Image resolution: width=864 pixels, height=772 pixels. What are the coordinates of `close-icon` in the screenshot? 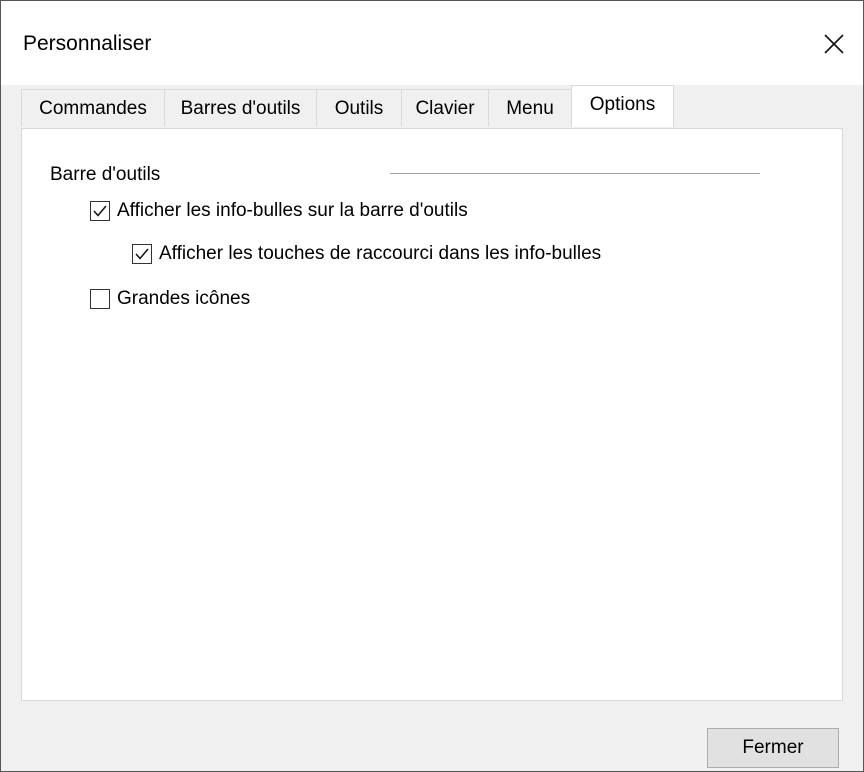 It's located at (834, 44).